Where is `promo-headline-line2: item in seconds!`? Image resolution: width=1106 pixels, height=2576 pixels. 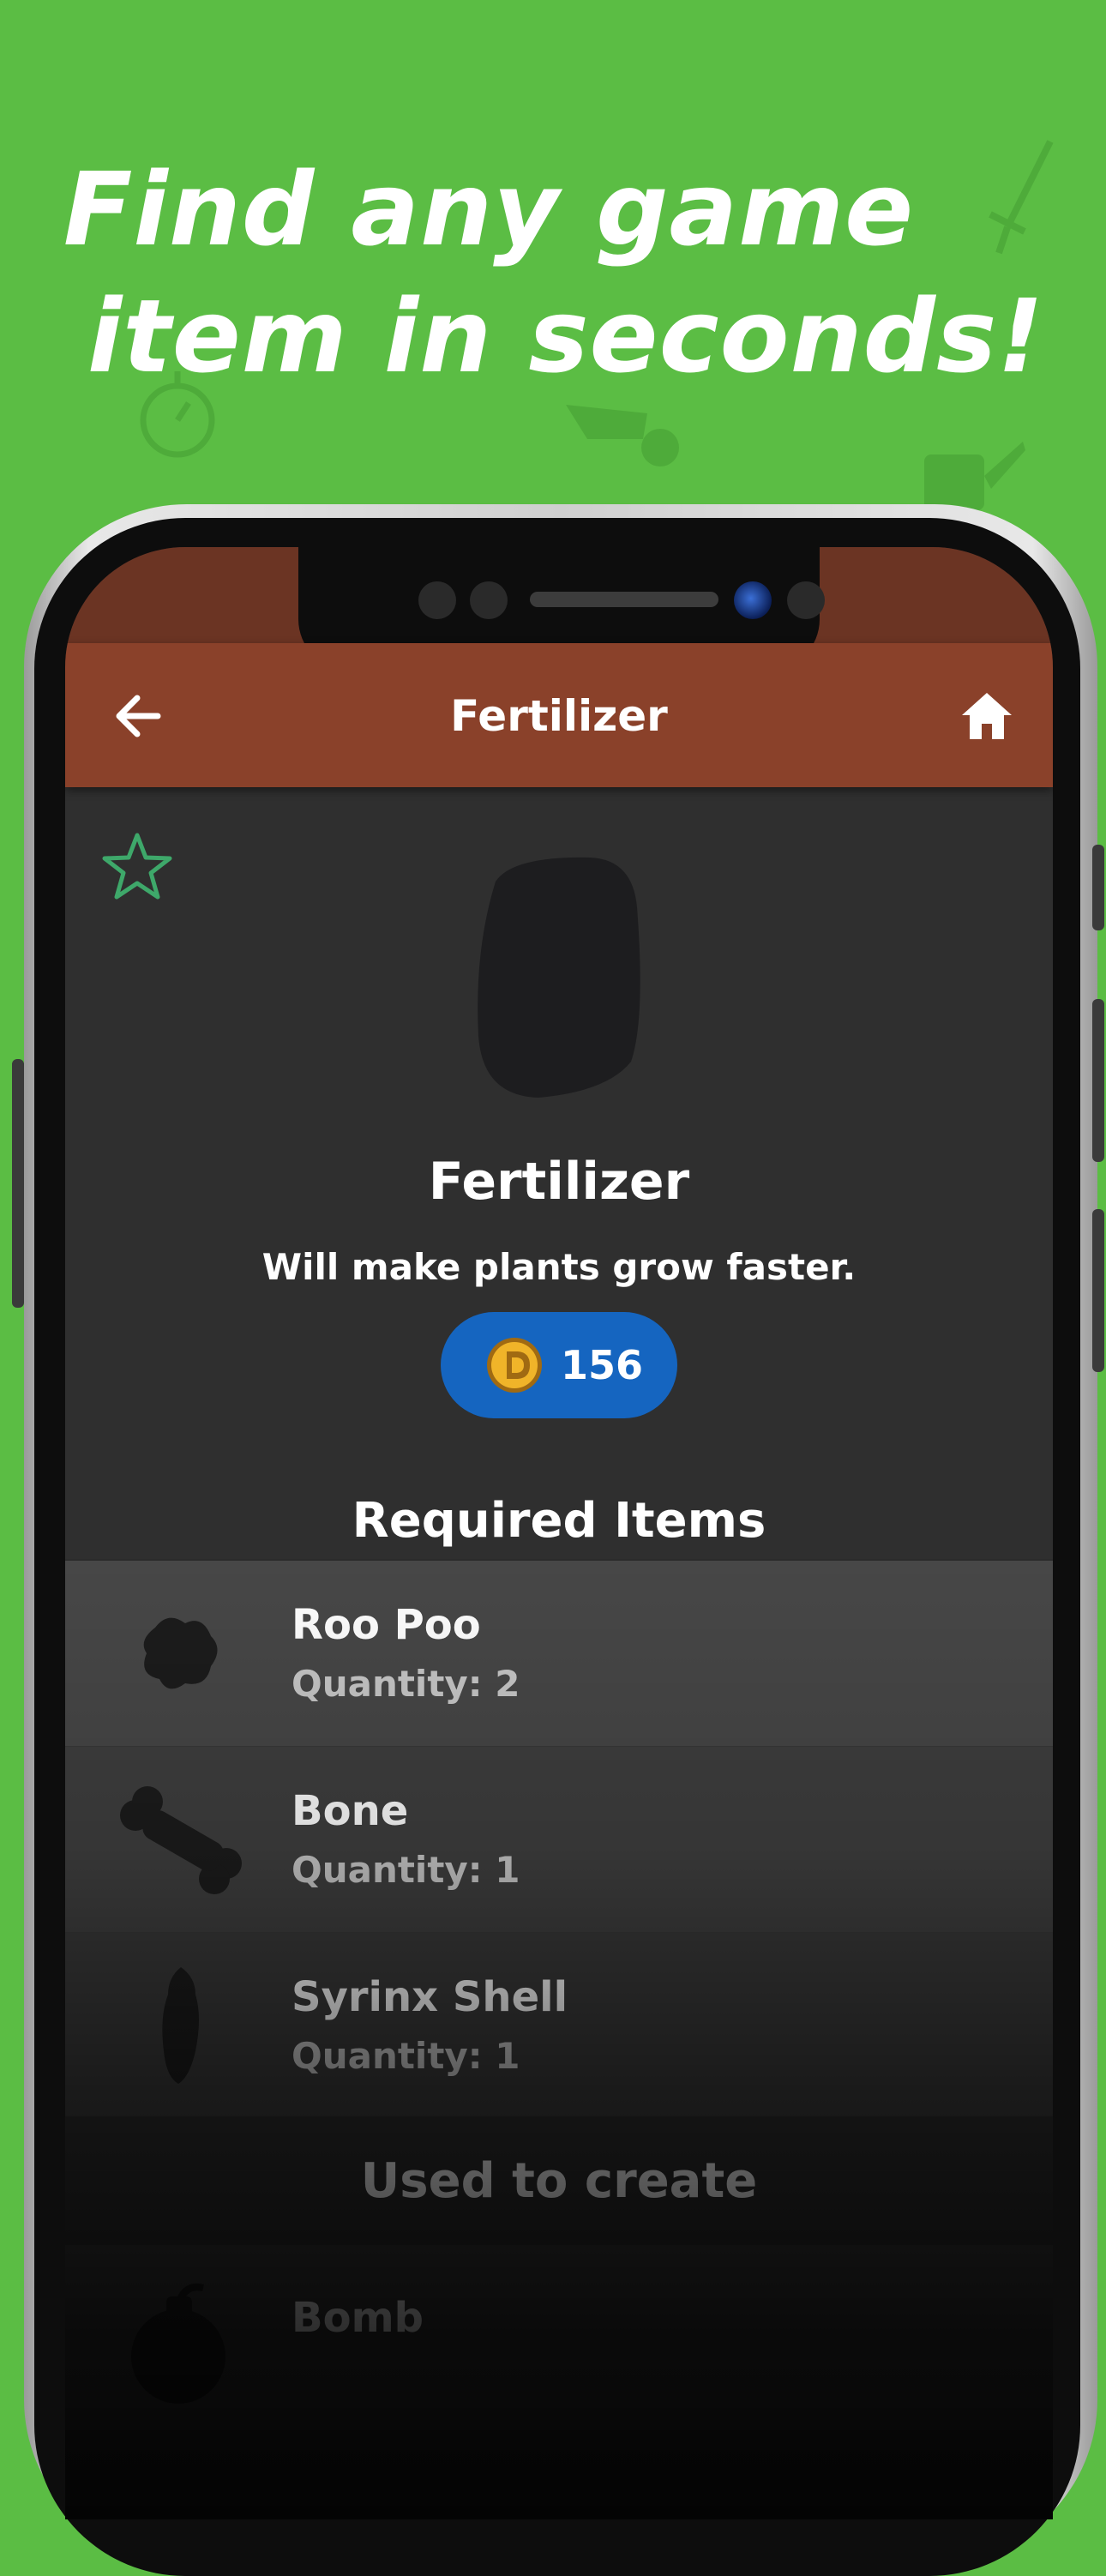 promo-headline-line2: item in seconds! is located at coordinates (566, 336).